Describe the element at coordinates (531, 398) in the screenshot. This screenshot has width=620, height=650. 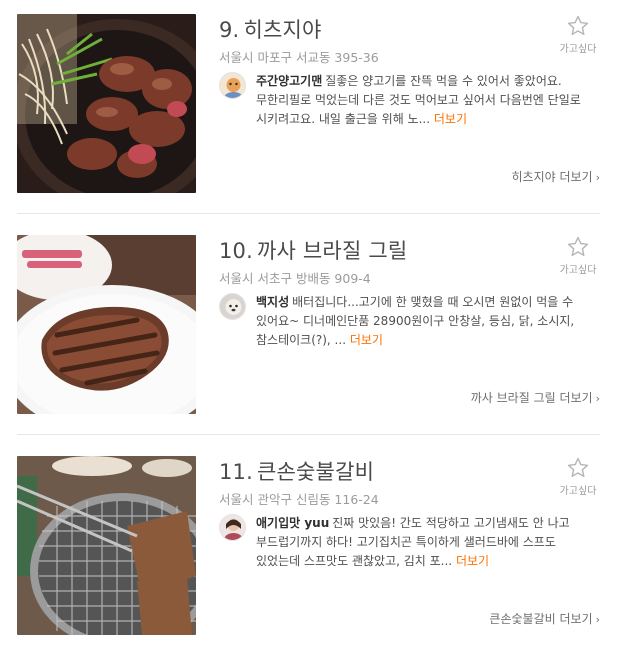
I see `detail-link-label: 까사 브라질 그릴 더보기` at that location.